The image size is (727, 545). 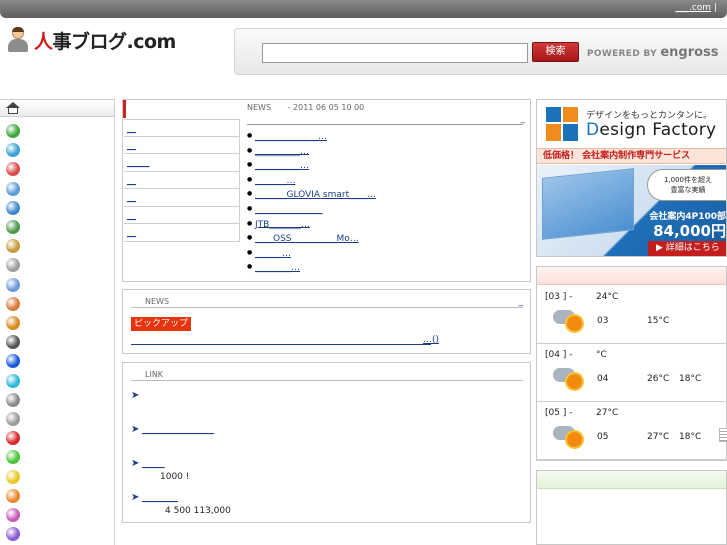 I want to click on link-item: ________________, so click(x=178, y=430).